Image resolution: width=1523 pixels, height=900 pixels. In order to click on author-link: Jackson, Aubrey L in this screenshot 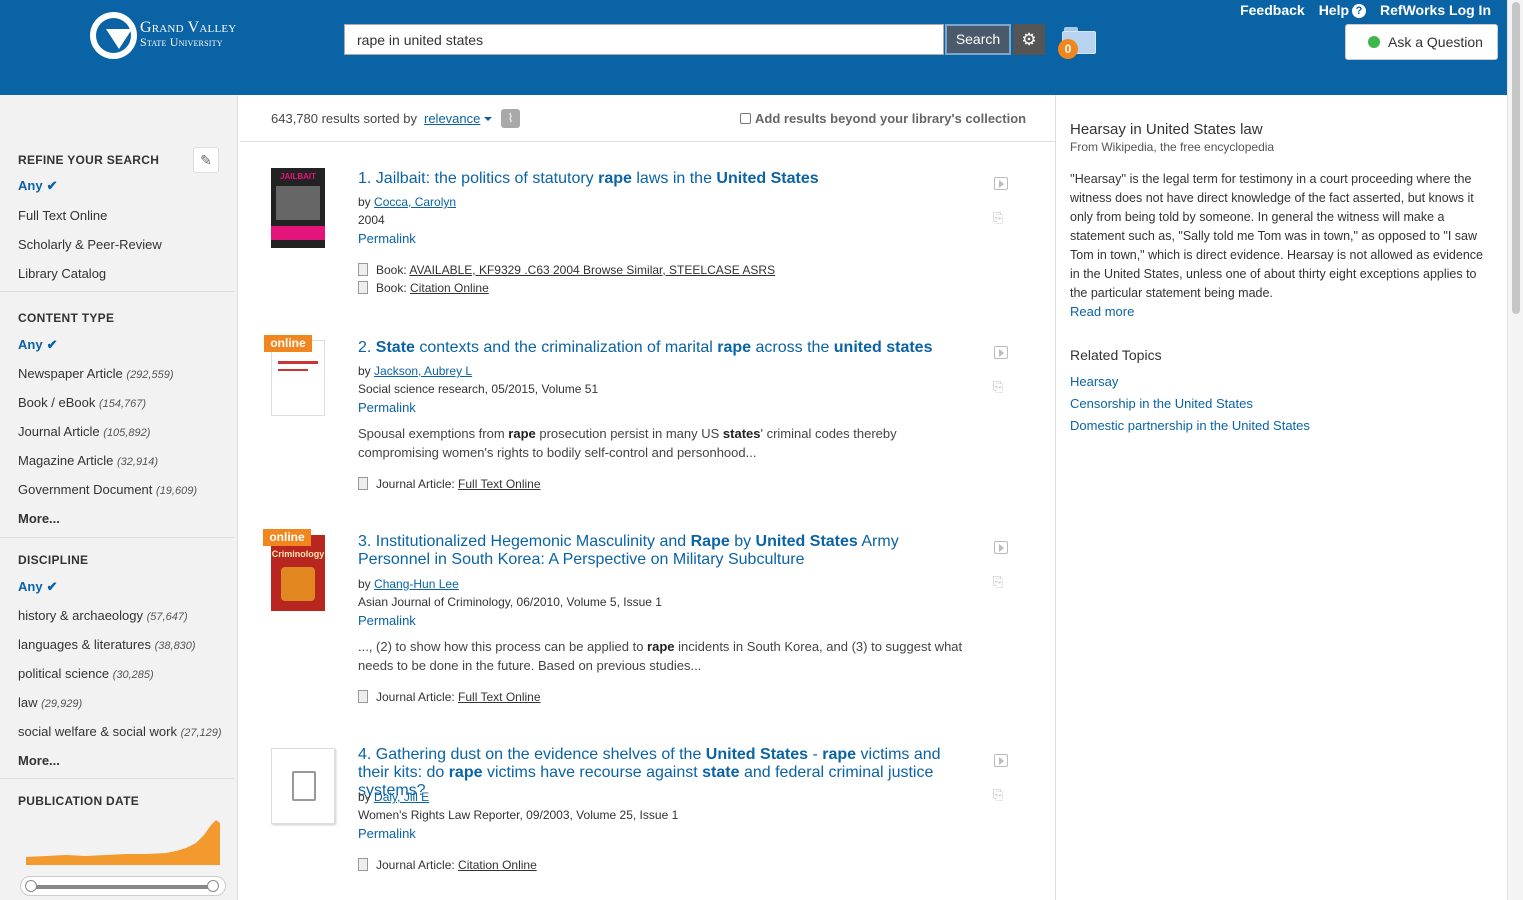, I will do `click(423, 371)`.